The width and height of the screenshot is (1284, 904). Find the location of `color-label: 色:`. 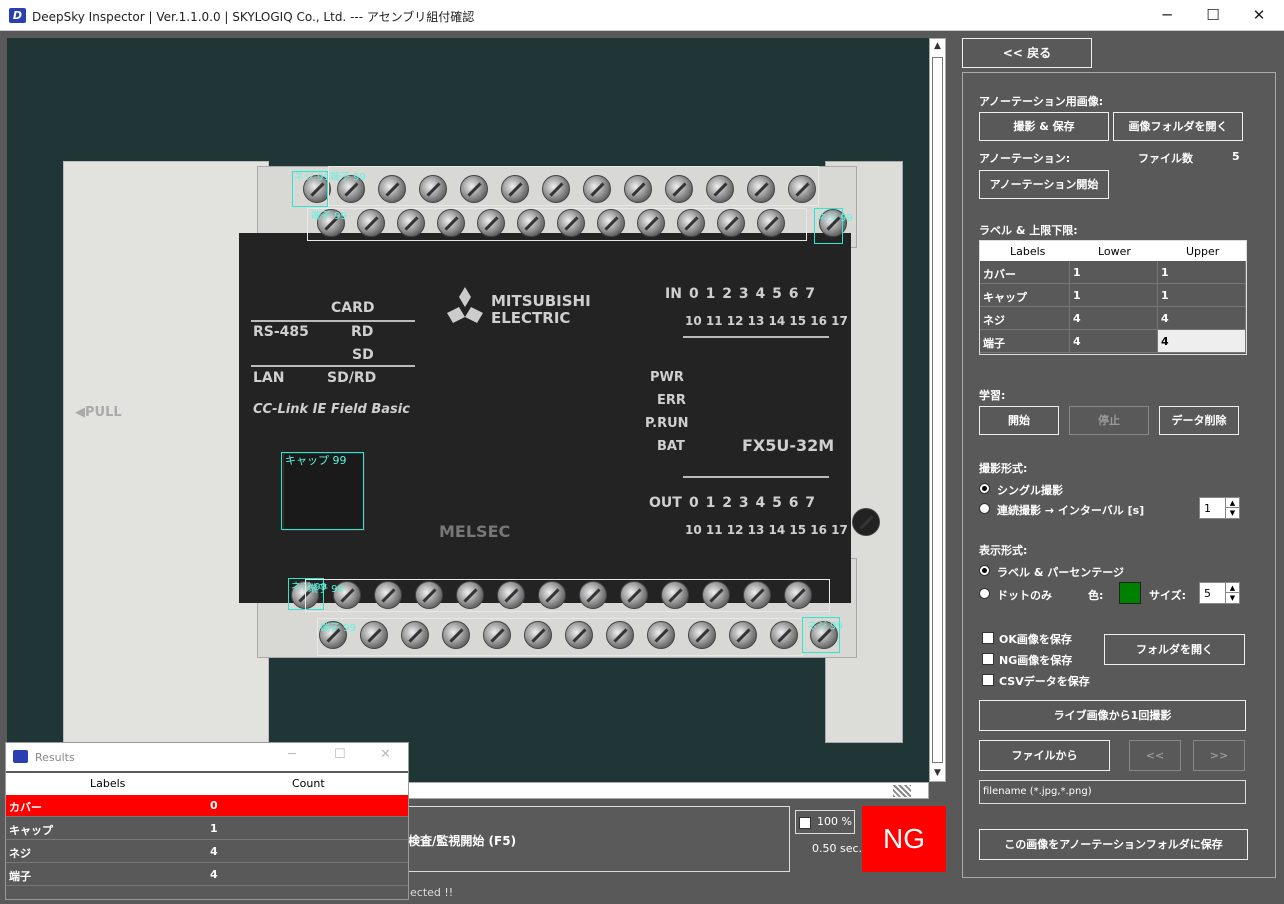

color-label: 色: is located at coordinates (1096, 595).